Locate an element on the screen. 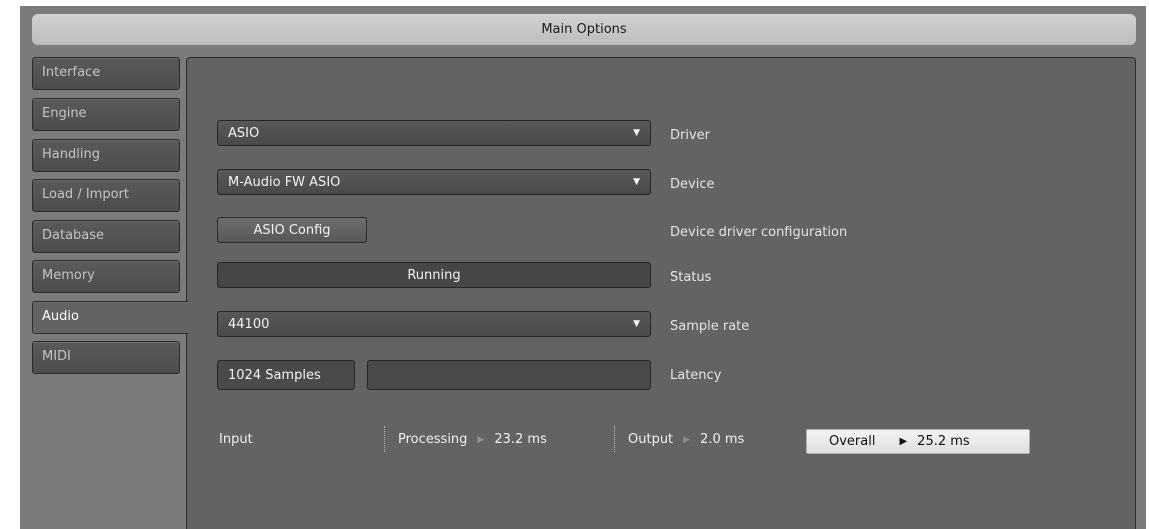 The image size is (1150, 529). output-readout: Output ▶ 2.0 ms is located at coordinates (686, 439).